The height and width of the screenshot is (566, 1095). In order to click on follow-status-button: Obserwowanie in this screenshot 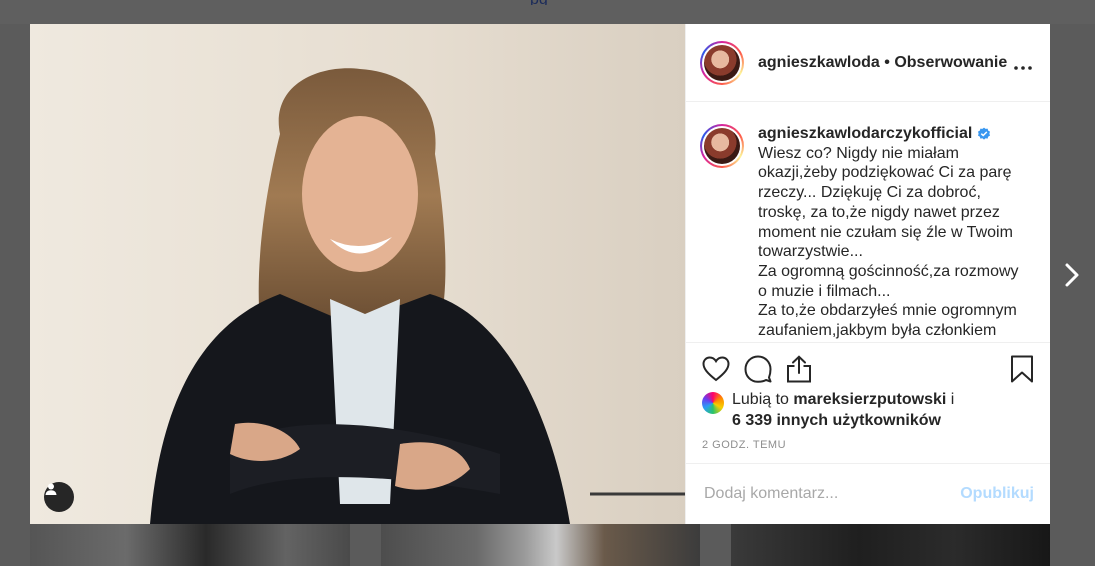, I will do `click(950, 62)`.